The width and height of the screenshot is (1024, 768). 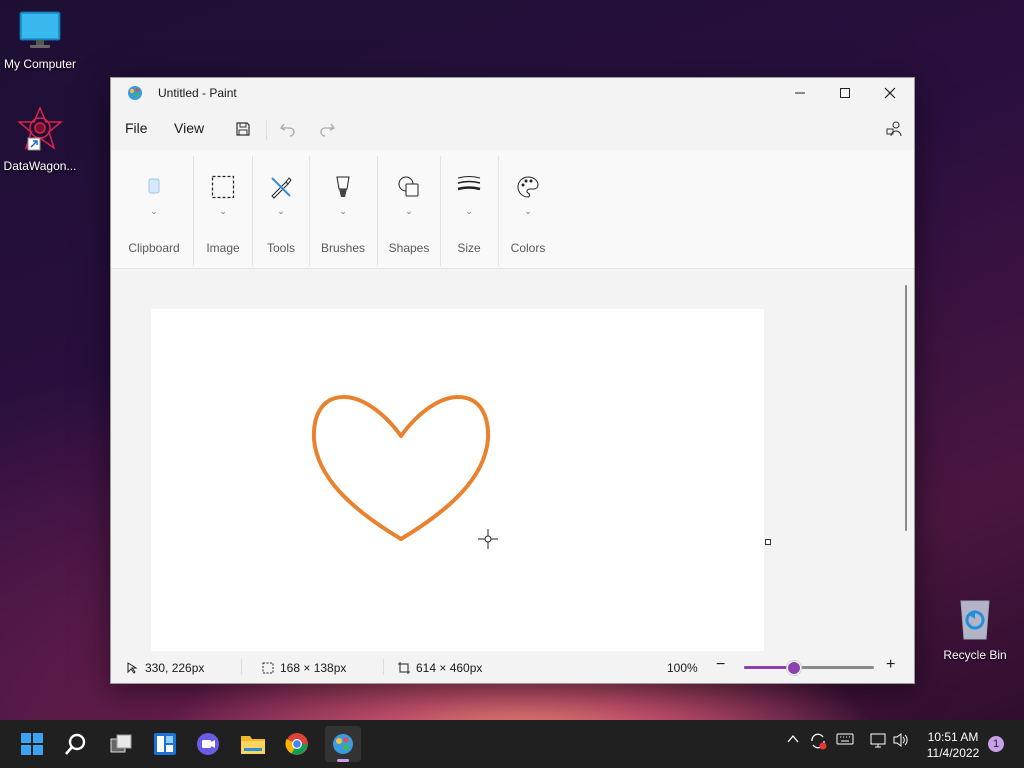 What do you see at coordinates (512, 744) in the screenshot?
I see `taskbar: 10:51 AM 11/4/2022` at bounding box center [512, 744].